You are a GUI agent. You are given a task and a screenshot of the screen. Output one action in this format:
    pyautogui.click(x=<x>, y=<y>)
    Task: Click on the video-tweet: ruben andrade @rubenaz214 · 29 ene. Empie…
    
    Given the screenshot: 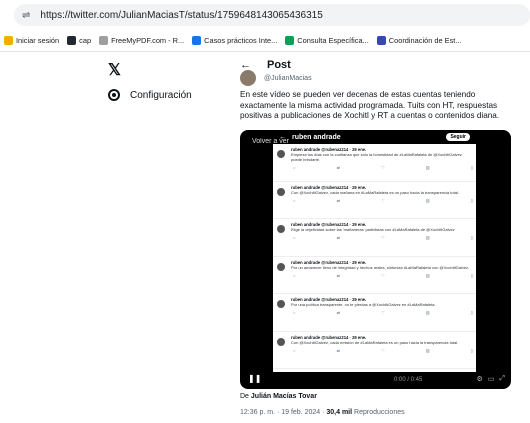 What is the action you would take?
    pyautogui.click(x=374, y=163)
    